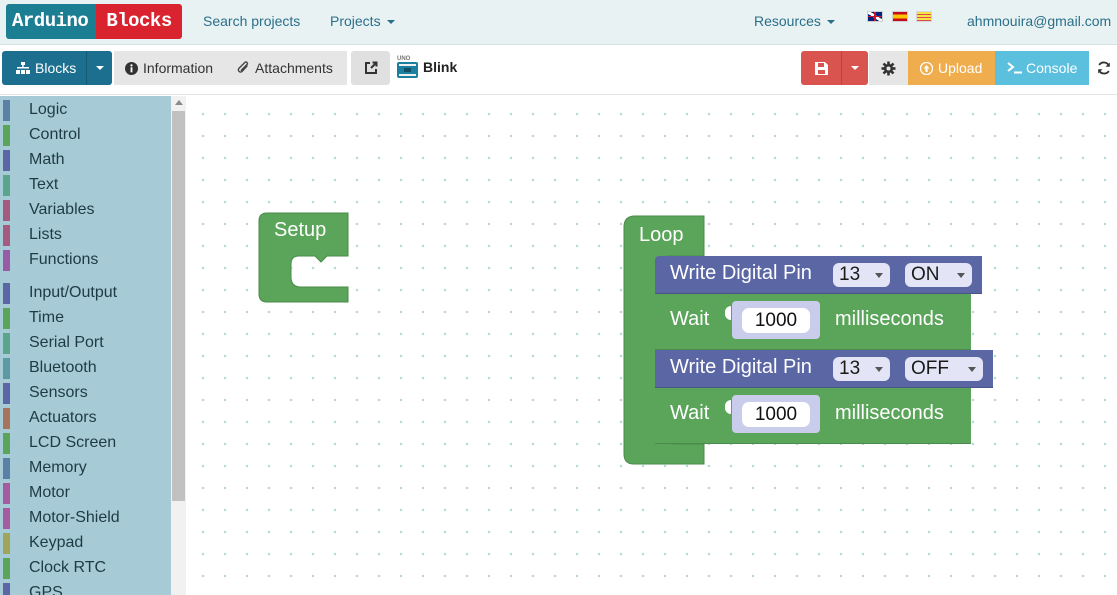  Describe the element at coordinates (230, 68) in the screenshot. I see `info-button-group: Information Attachments` at that location.